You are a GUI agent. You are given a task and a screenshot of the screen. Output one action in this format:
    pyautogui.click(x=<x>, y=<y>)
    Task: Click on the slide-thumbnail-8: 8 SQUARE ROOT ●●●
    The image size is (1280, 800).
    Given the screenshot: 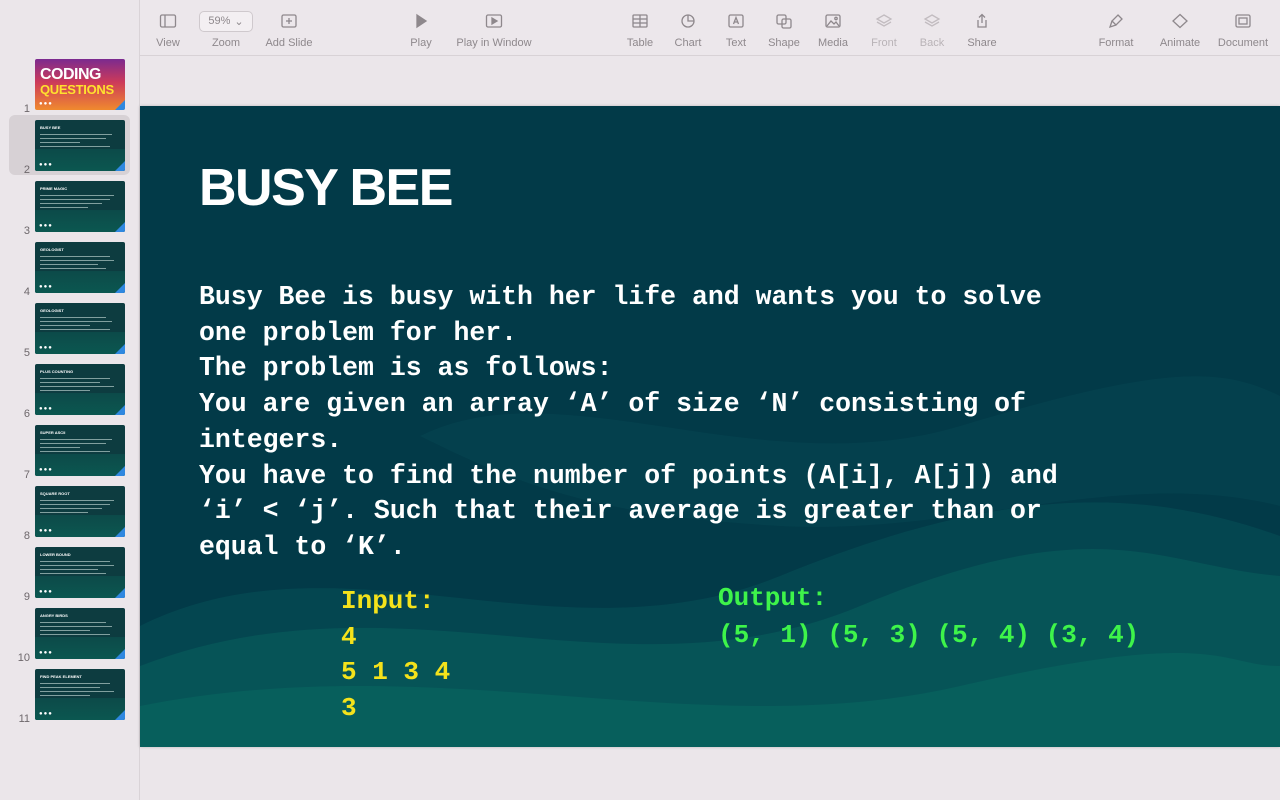 What is the action you would take?
    pyautogui.click(x=70, y=514)
    